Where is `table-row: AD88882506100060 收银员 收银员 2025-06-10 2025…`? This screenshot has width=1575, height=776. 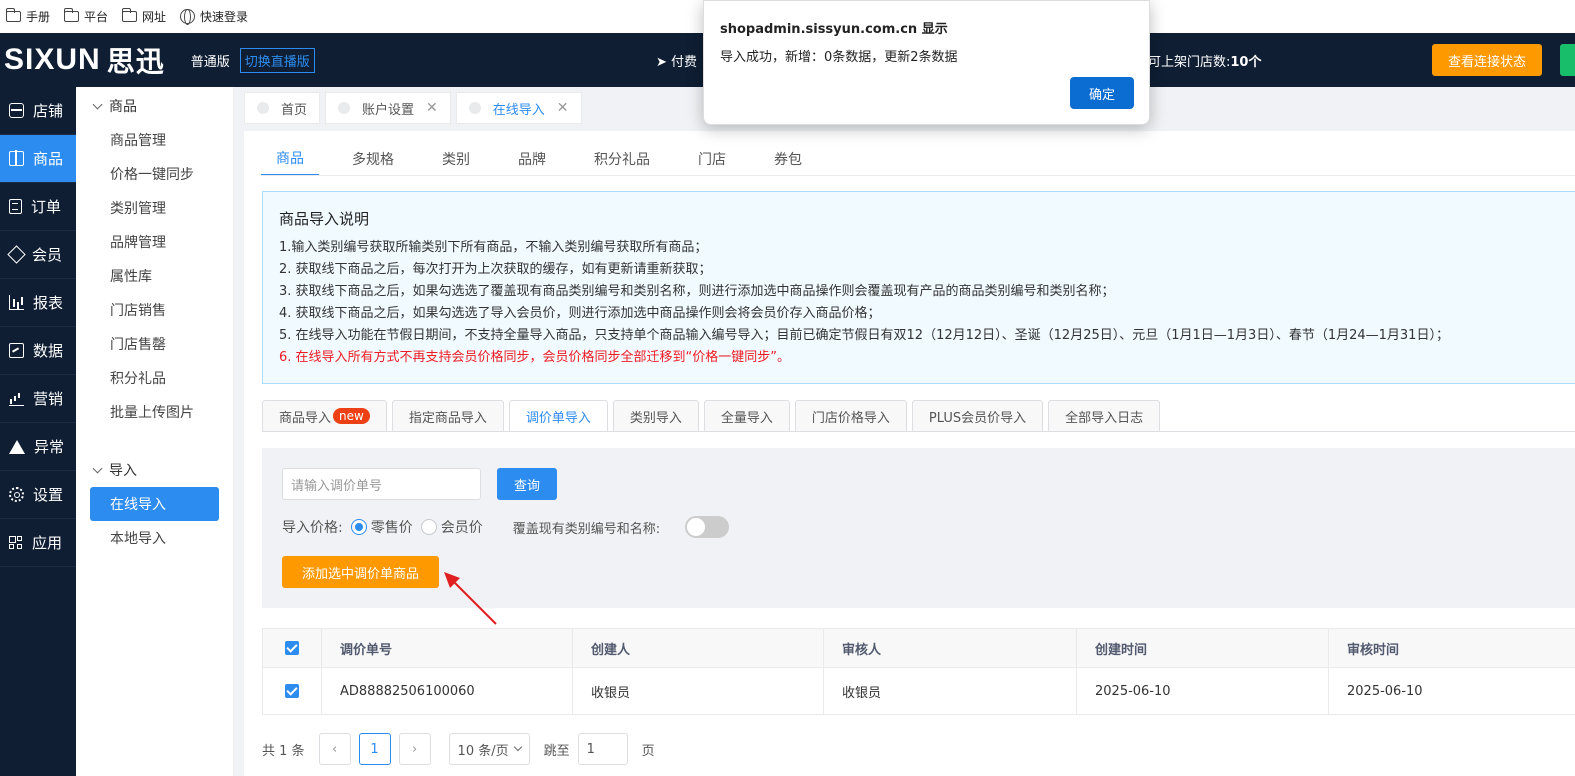 table-row: AD88882506100060 收银员 收银员 2025-06-10 2025… is located at coordinates (919, 690).